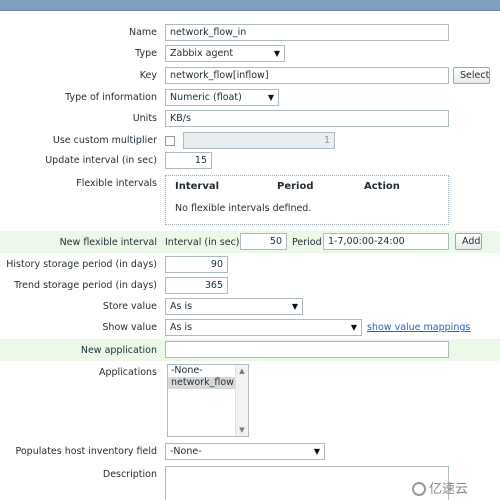  I want to click on type-of-info-select: Numeric (float) ▼, so click(222, 97).